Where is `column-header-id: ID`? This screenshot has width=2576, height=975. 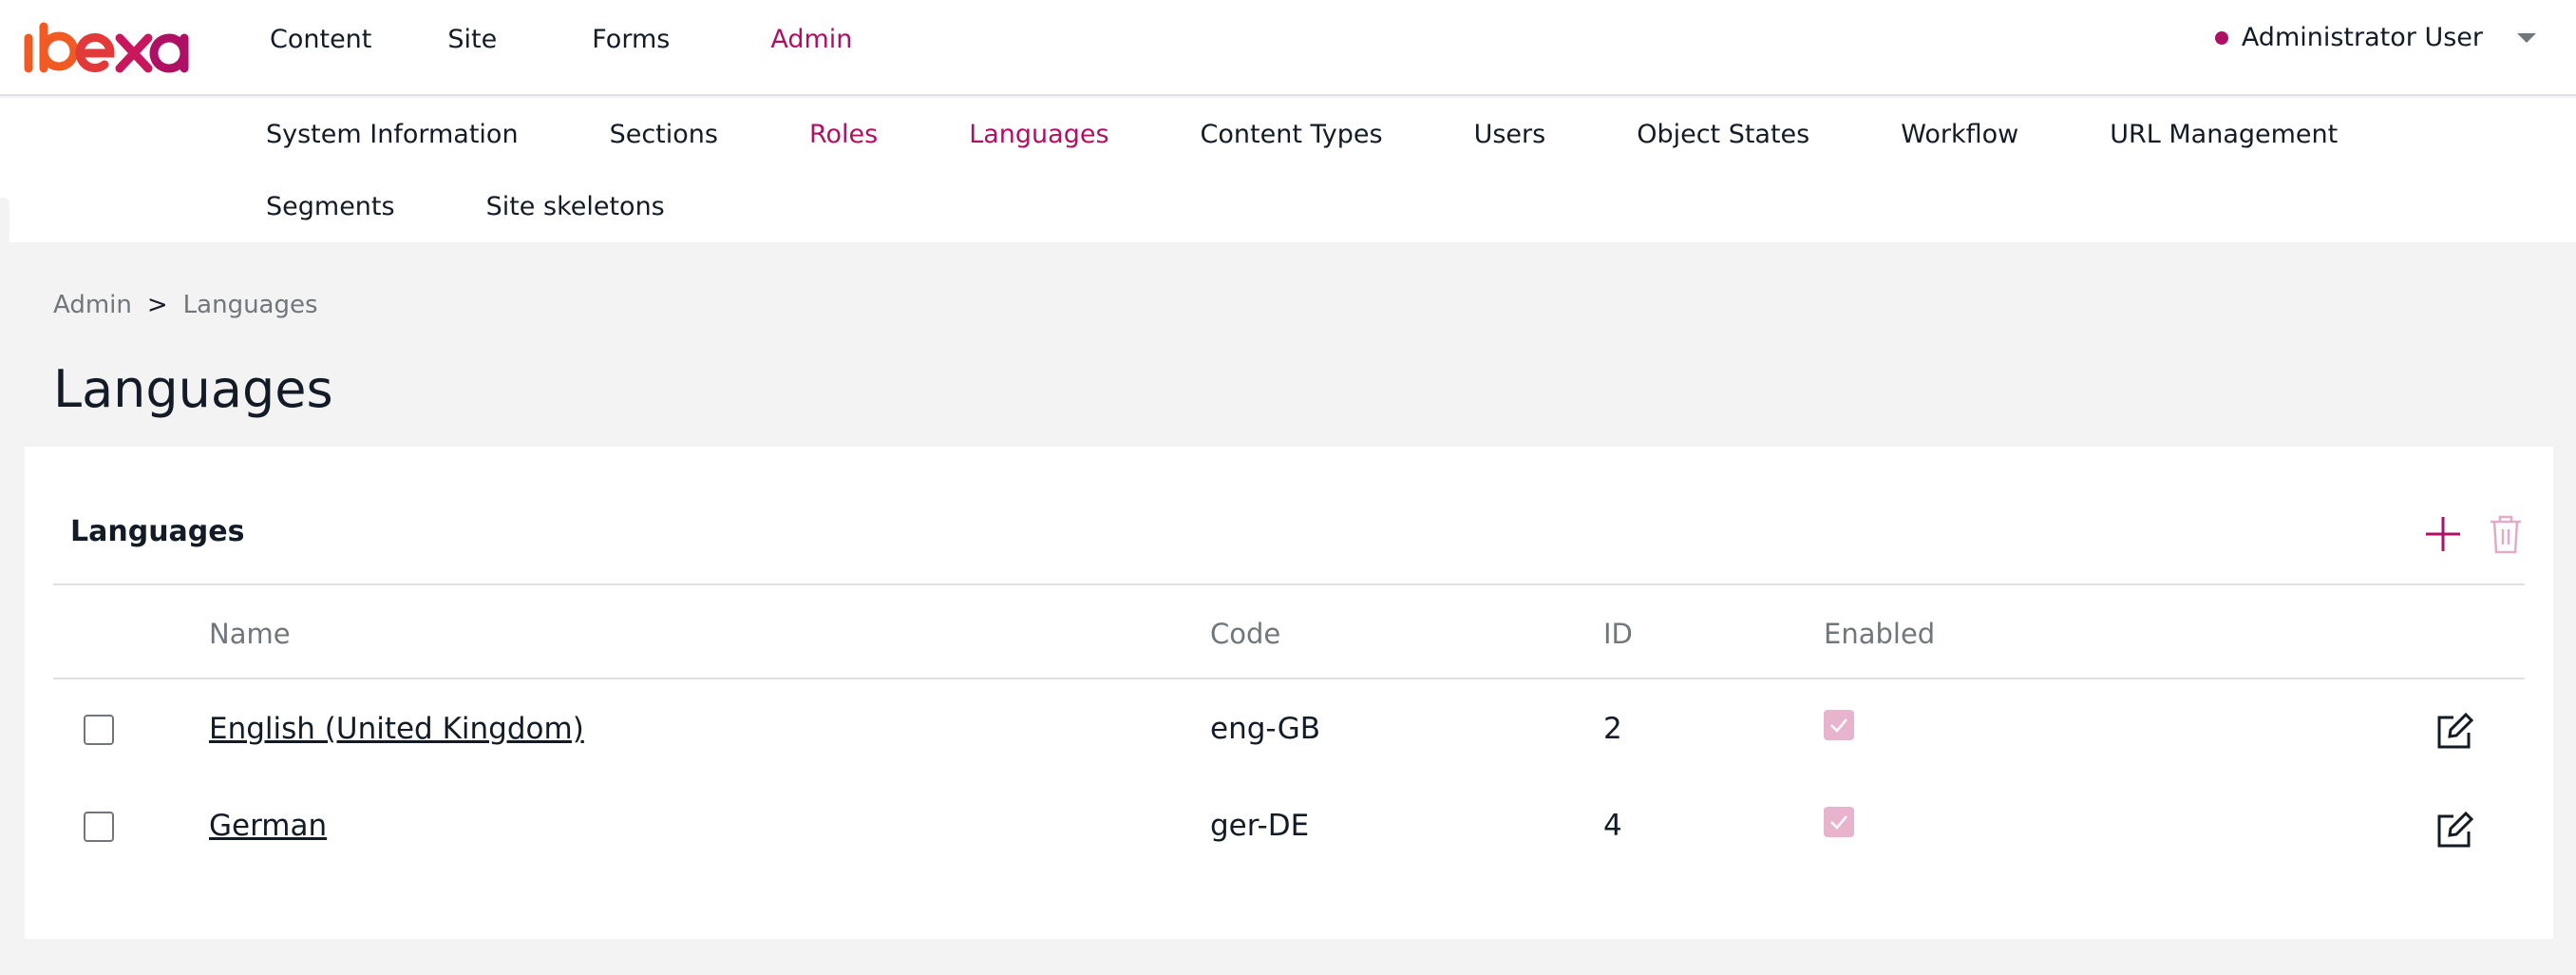 column-header-id: ID is located at coordinates (1618, 634).